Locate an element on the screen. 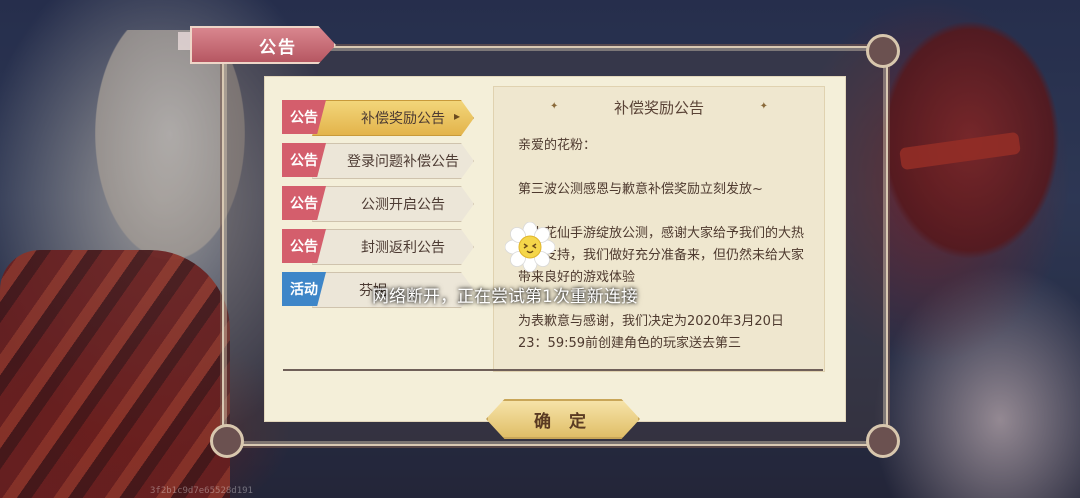 This screenshot has width=1080, height=498. tab-label-container: 补偿奖励公告 is located at coordinates (393, 118).